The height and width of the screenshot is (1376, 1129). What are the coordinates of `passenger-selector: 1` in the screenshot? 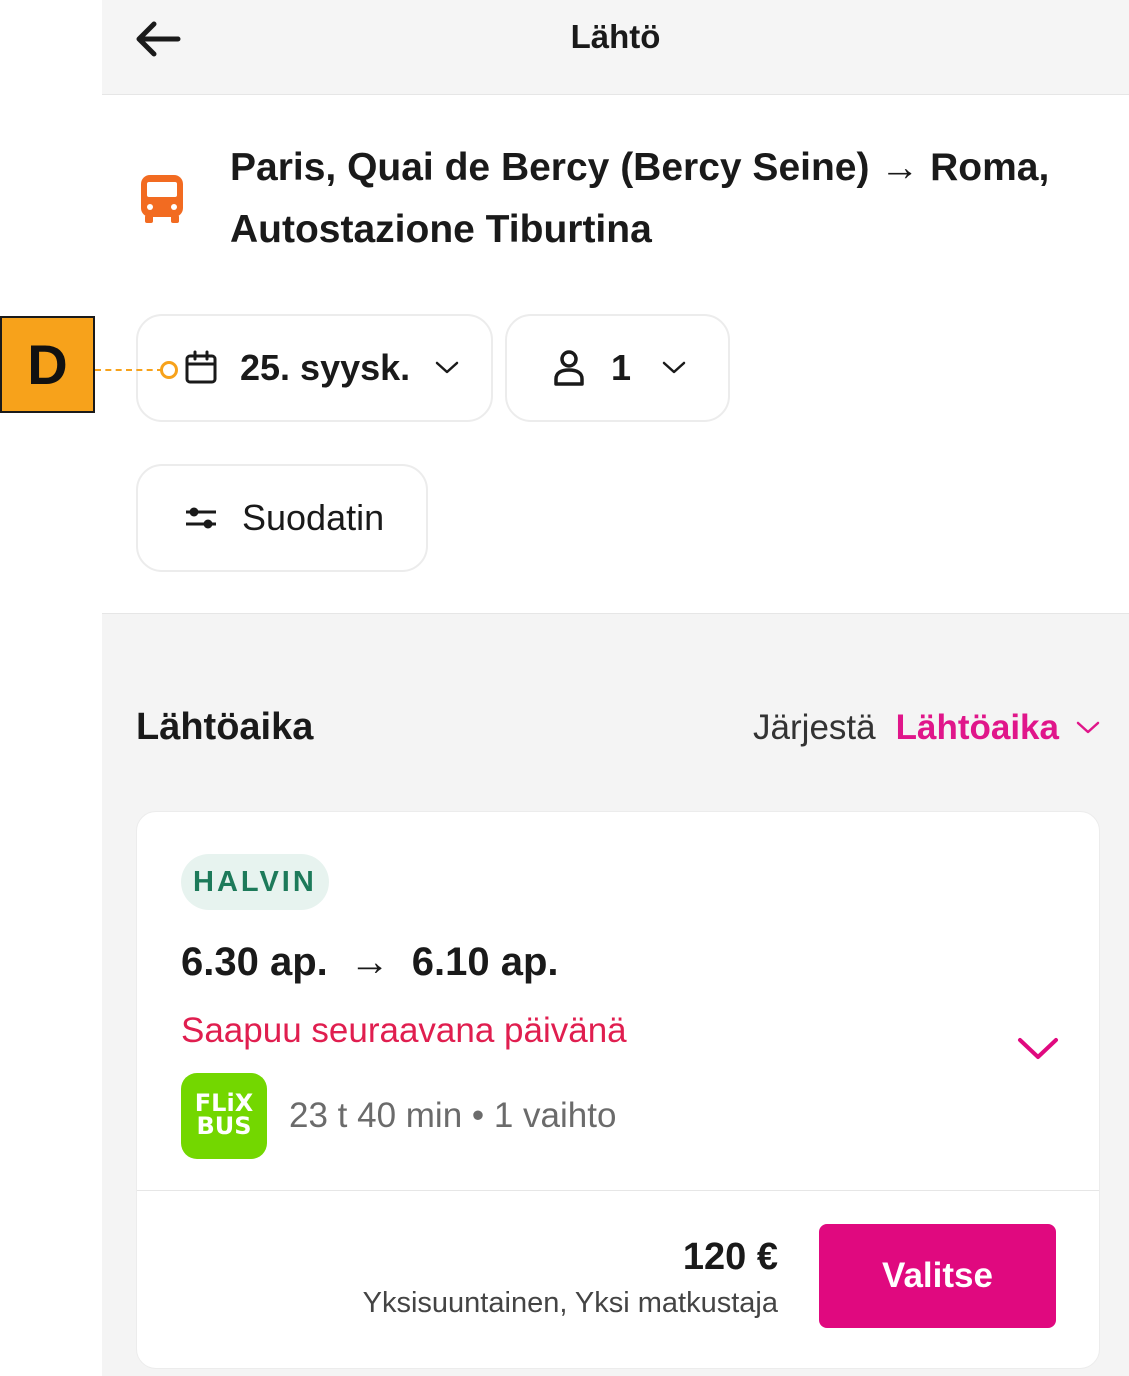 It's located at (617, 368).